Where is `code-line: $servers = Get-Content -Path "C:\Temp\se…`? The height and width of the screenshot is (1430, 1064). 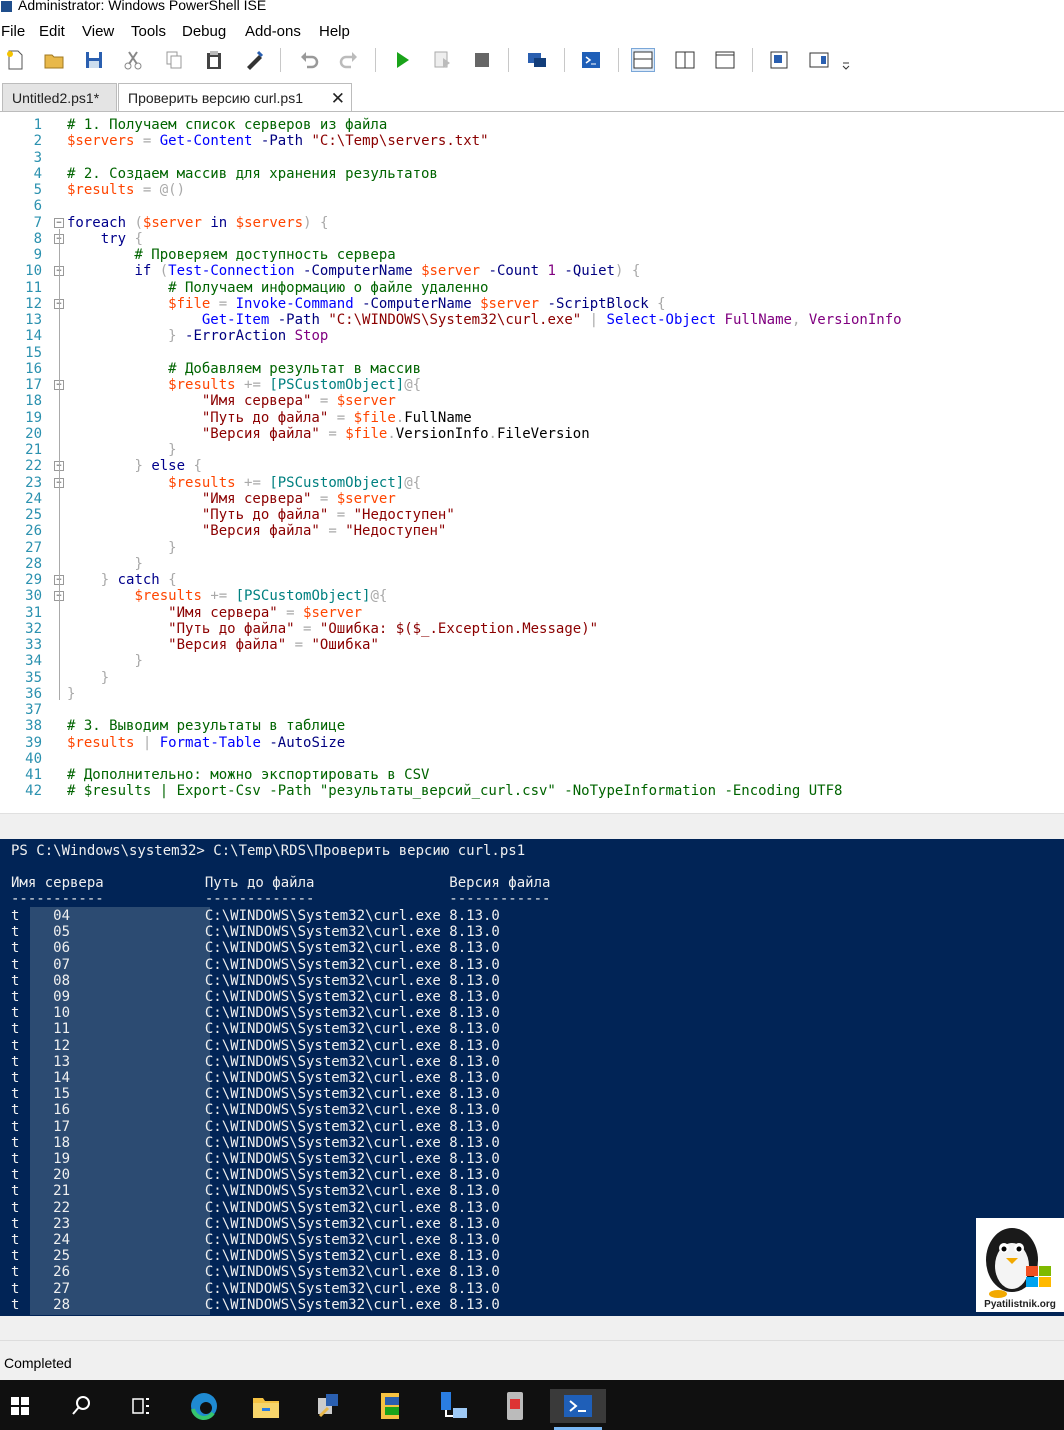
code-line: $servers = Get-Content -Path "C:\Temp\se… is located at coordinates (278, 141).